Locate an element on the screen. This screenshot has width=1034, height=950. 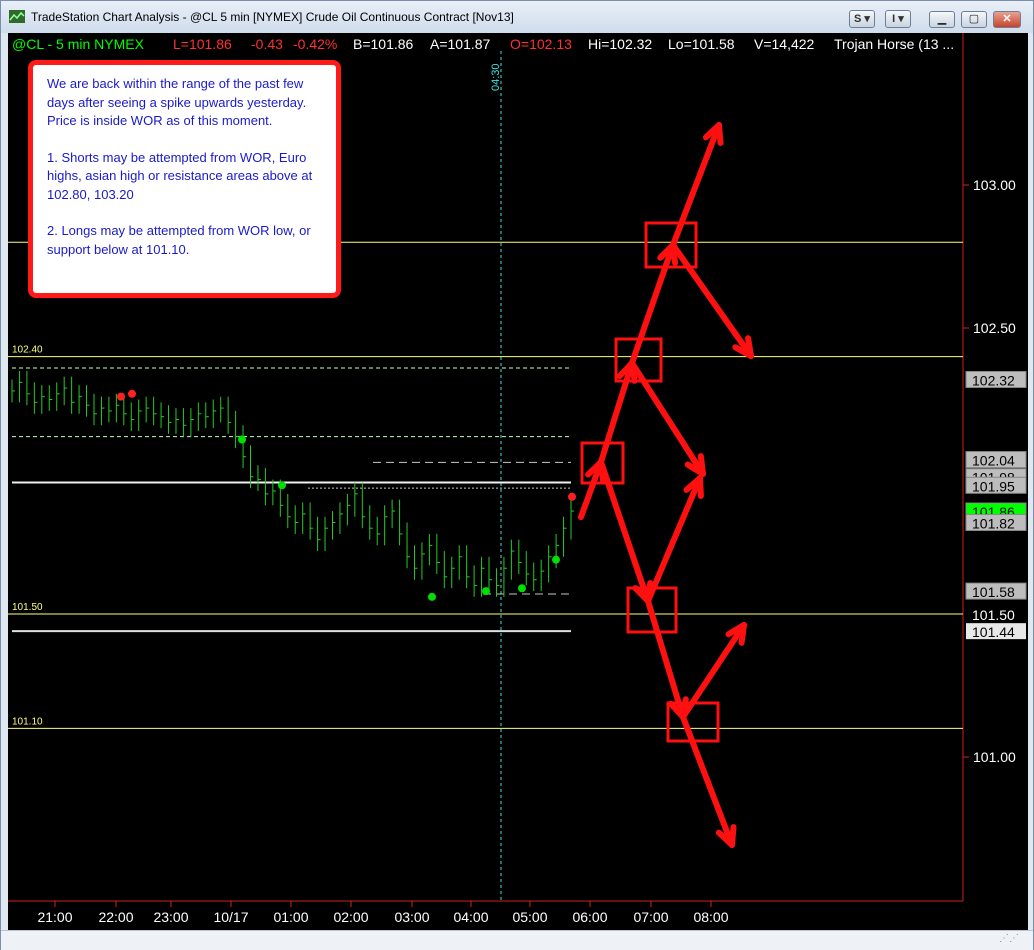
x-tick-label: 06:00 is located at coordinates (589, 917).